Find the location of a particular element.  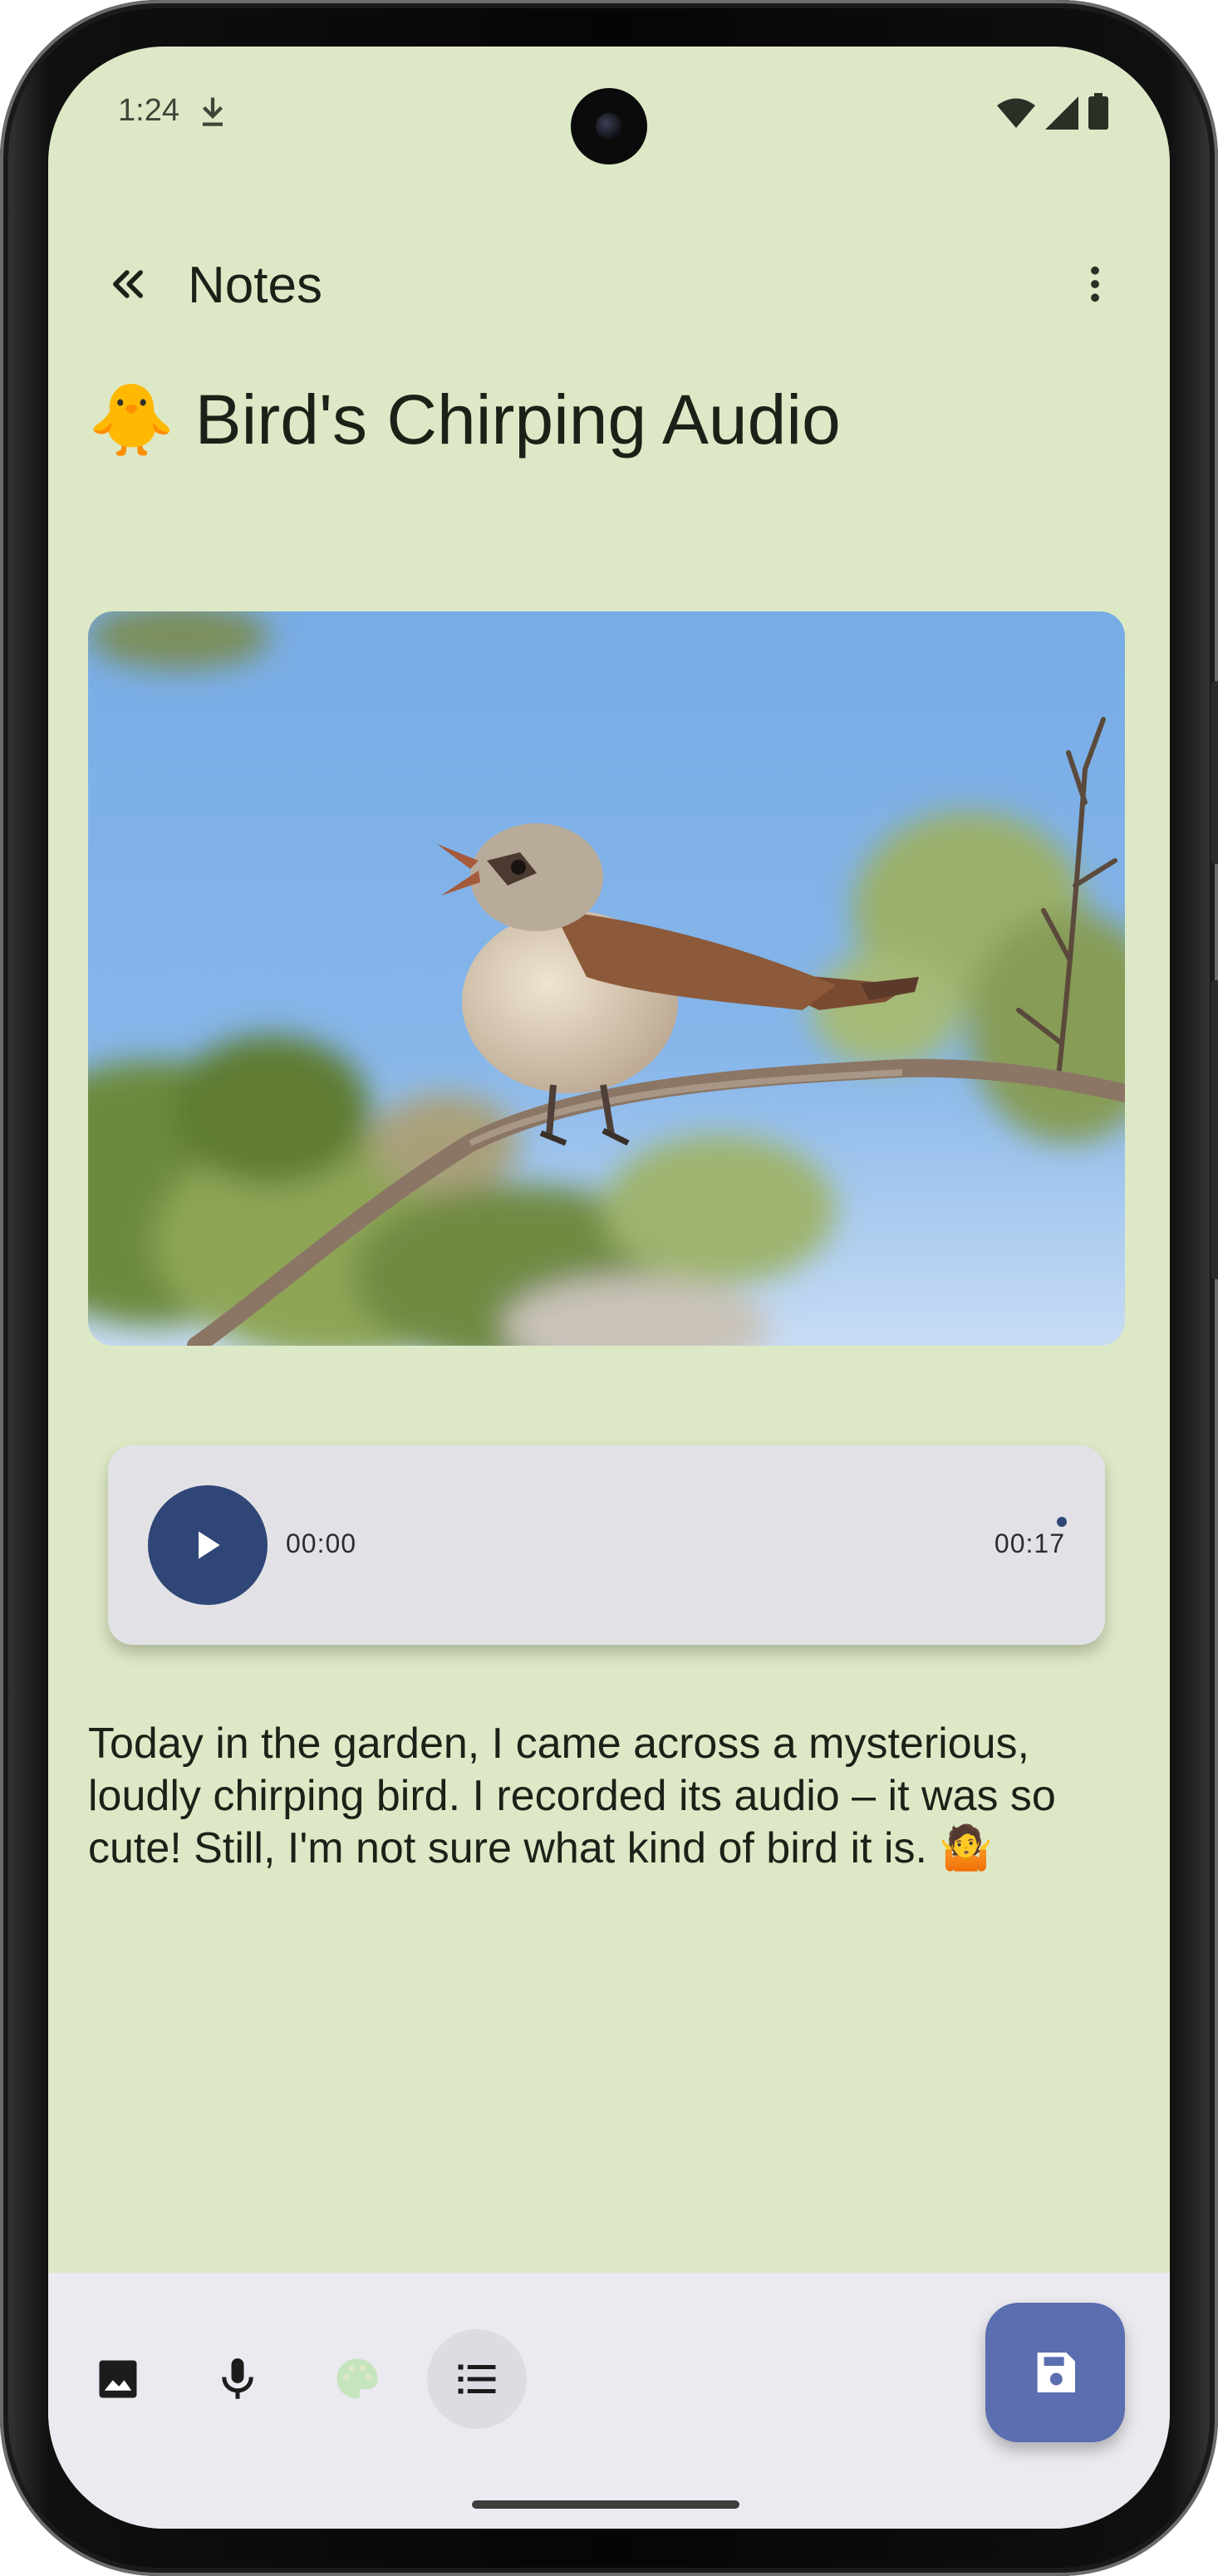

list-icon is located at coordinates (477, 2379).